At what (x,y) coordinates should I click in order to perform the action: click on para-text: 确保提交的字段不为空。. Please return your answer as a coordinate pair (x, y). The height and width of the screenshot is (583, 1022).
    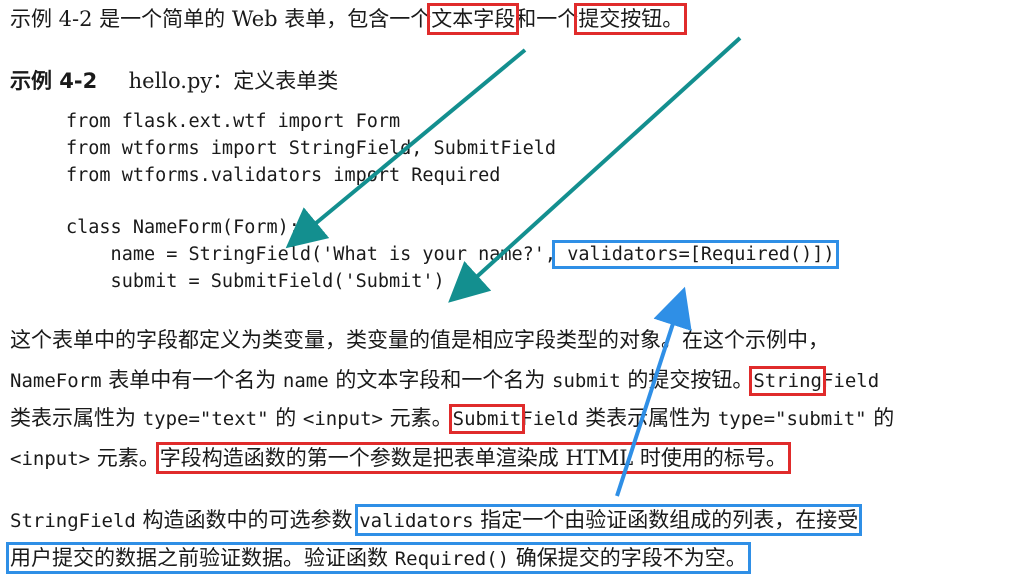
    Looking at the image, I should click on (628, 558).